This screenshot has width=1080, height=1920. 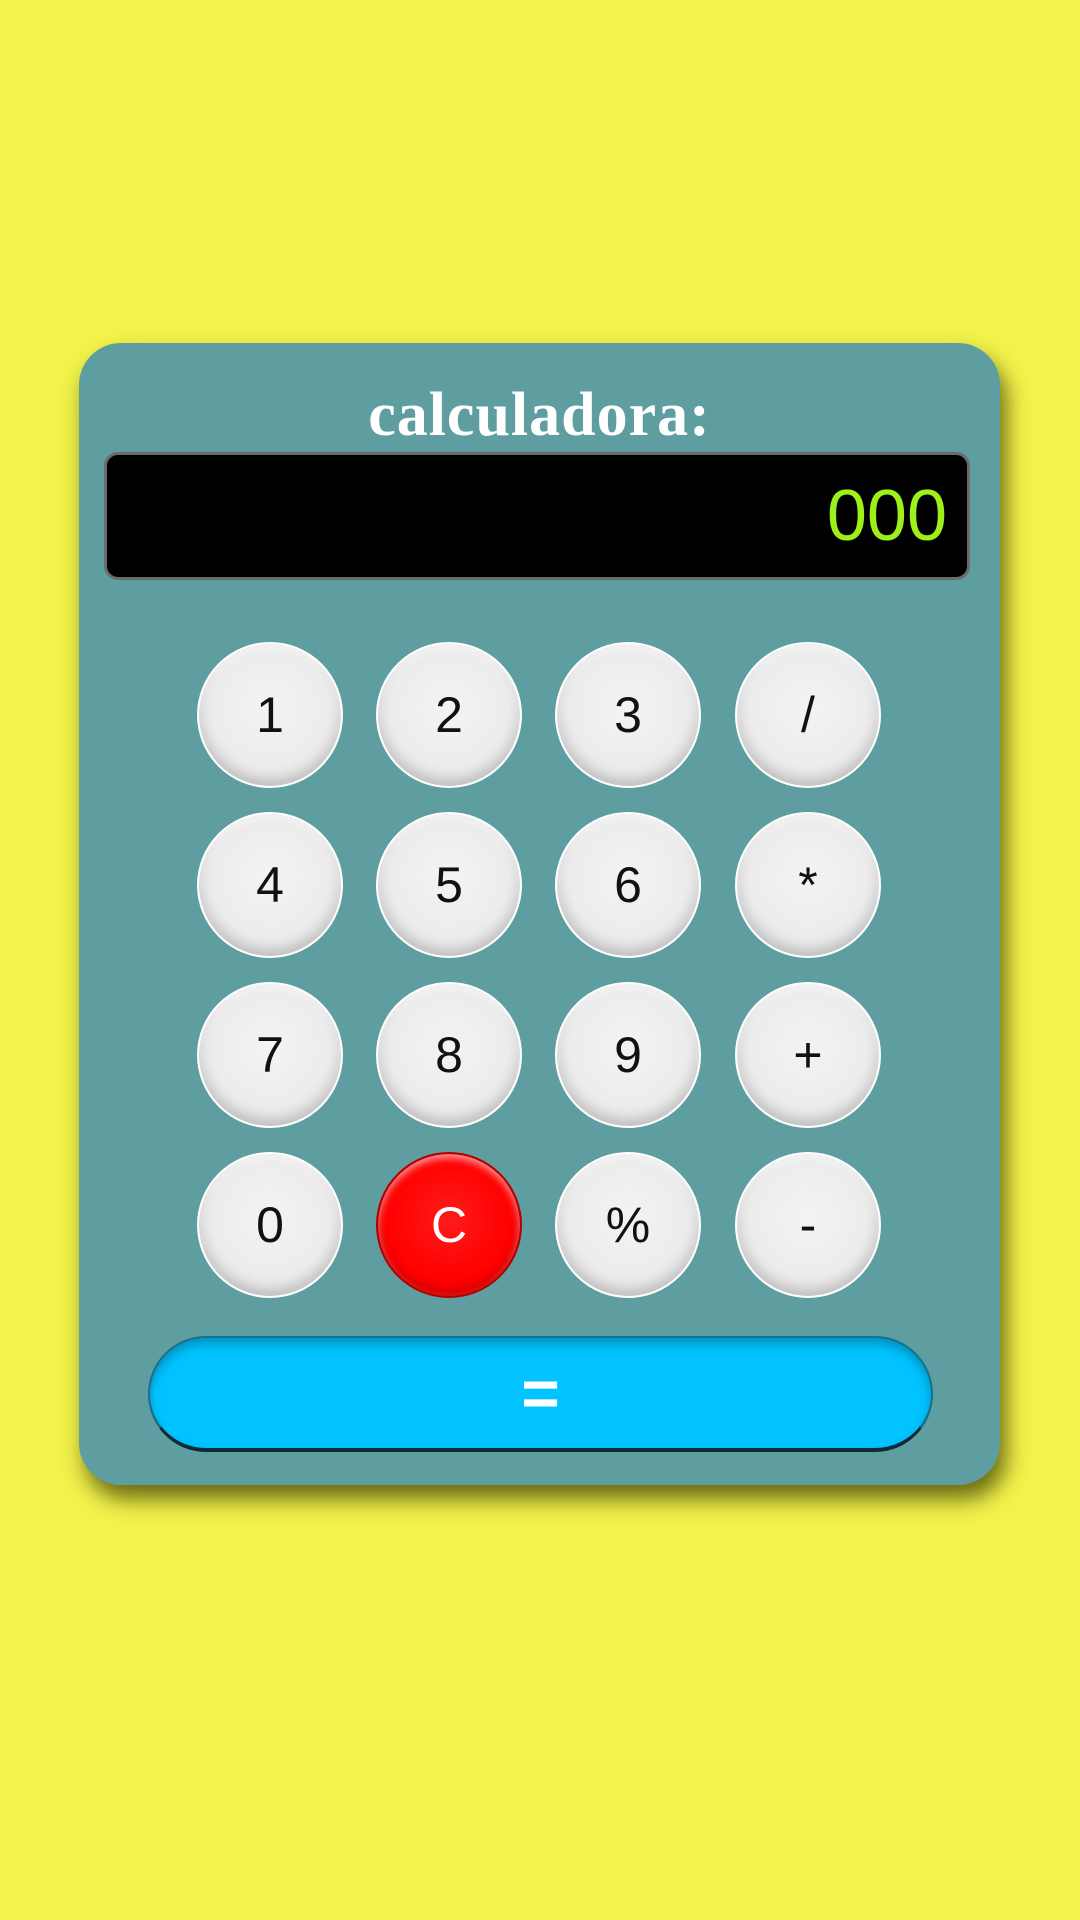 What do you see at coordinates (270, 885) in the screenshot?
I see `key-4-button: 4` at bounding box center [270, 885].